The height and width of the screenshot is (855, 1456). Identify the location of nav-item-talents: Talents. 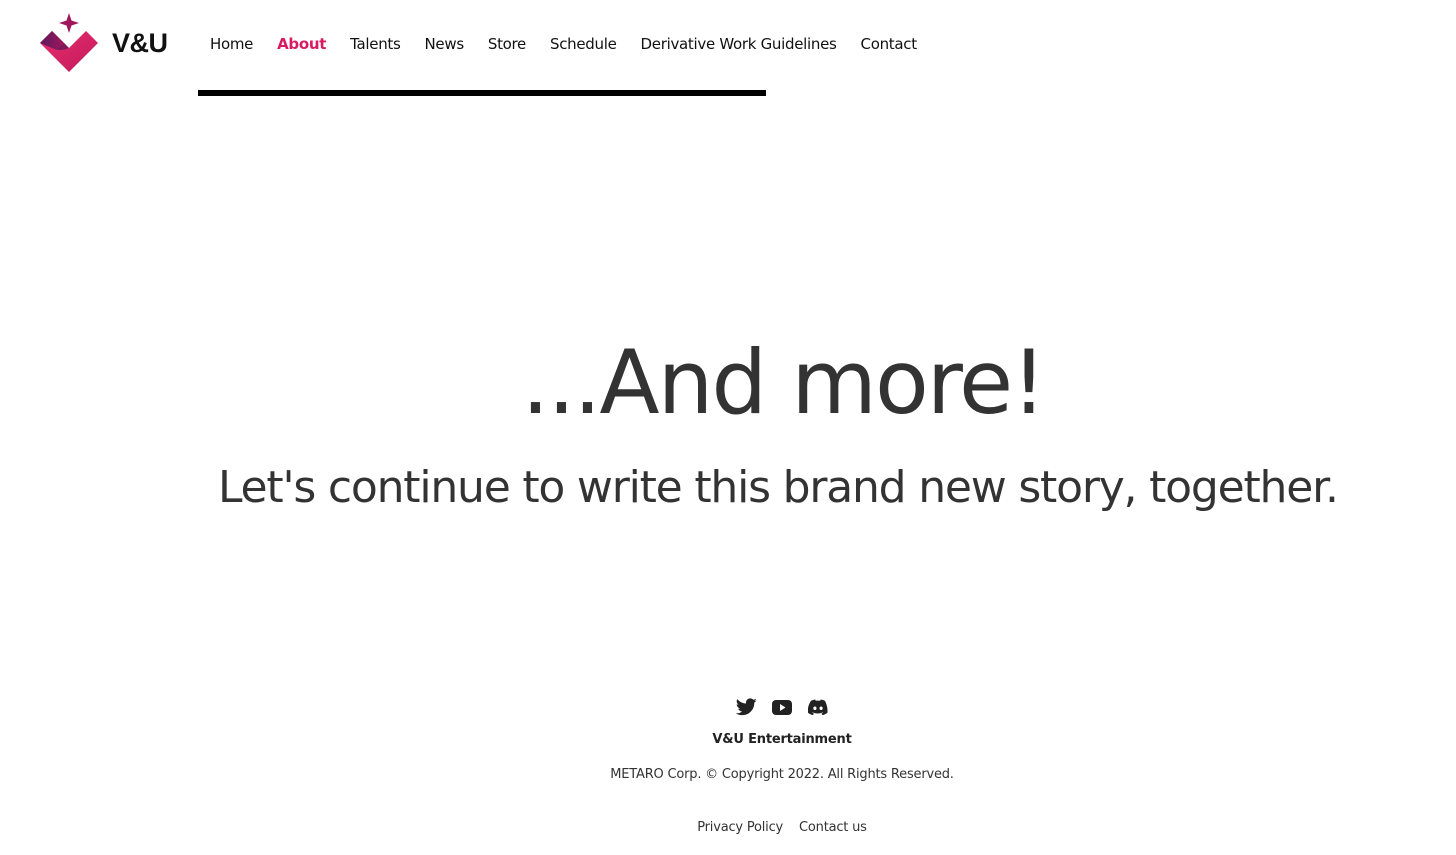
(375, 44).